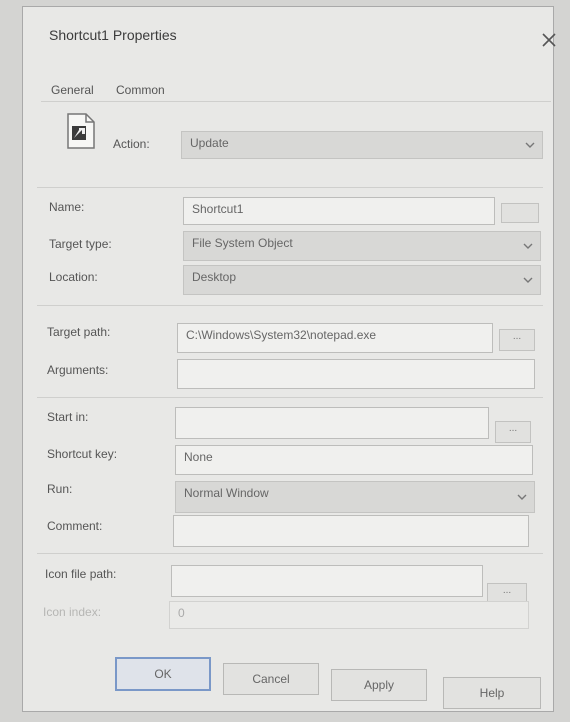 This screenshot has height=722, width=570. I want to click on start-in-label: Start in:, so click(68, 417).